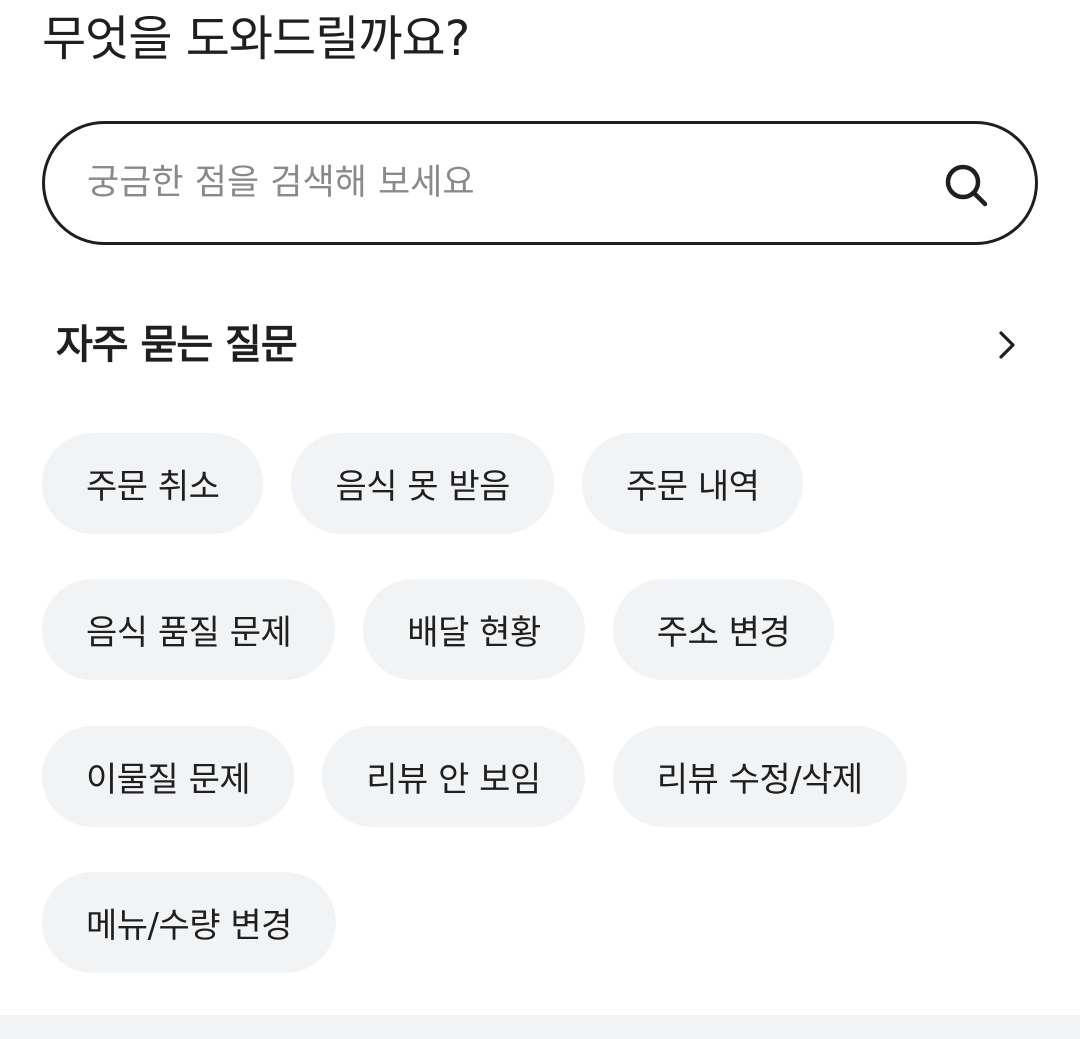  What do you see at coordinates (453, 776) in the screenshot?
I see `faq-chip-review-hidden: 리뷰 안 보임` at bounding box center [453, 776].